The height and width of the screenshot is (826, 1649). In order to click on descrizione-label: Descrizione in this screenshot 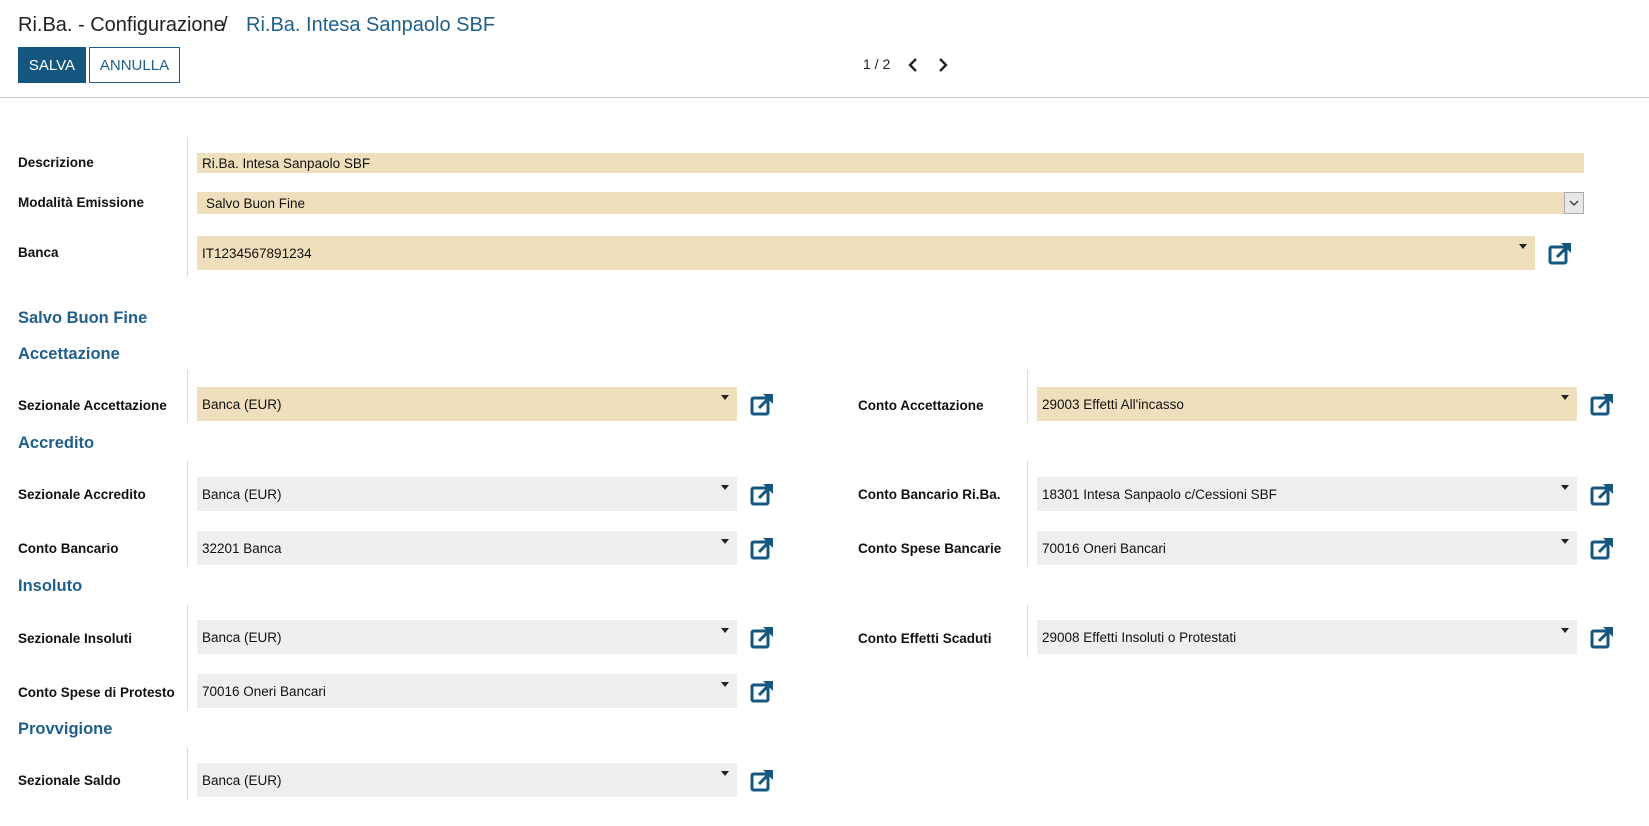, I will do `click(56, 162)`.